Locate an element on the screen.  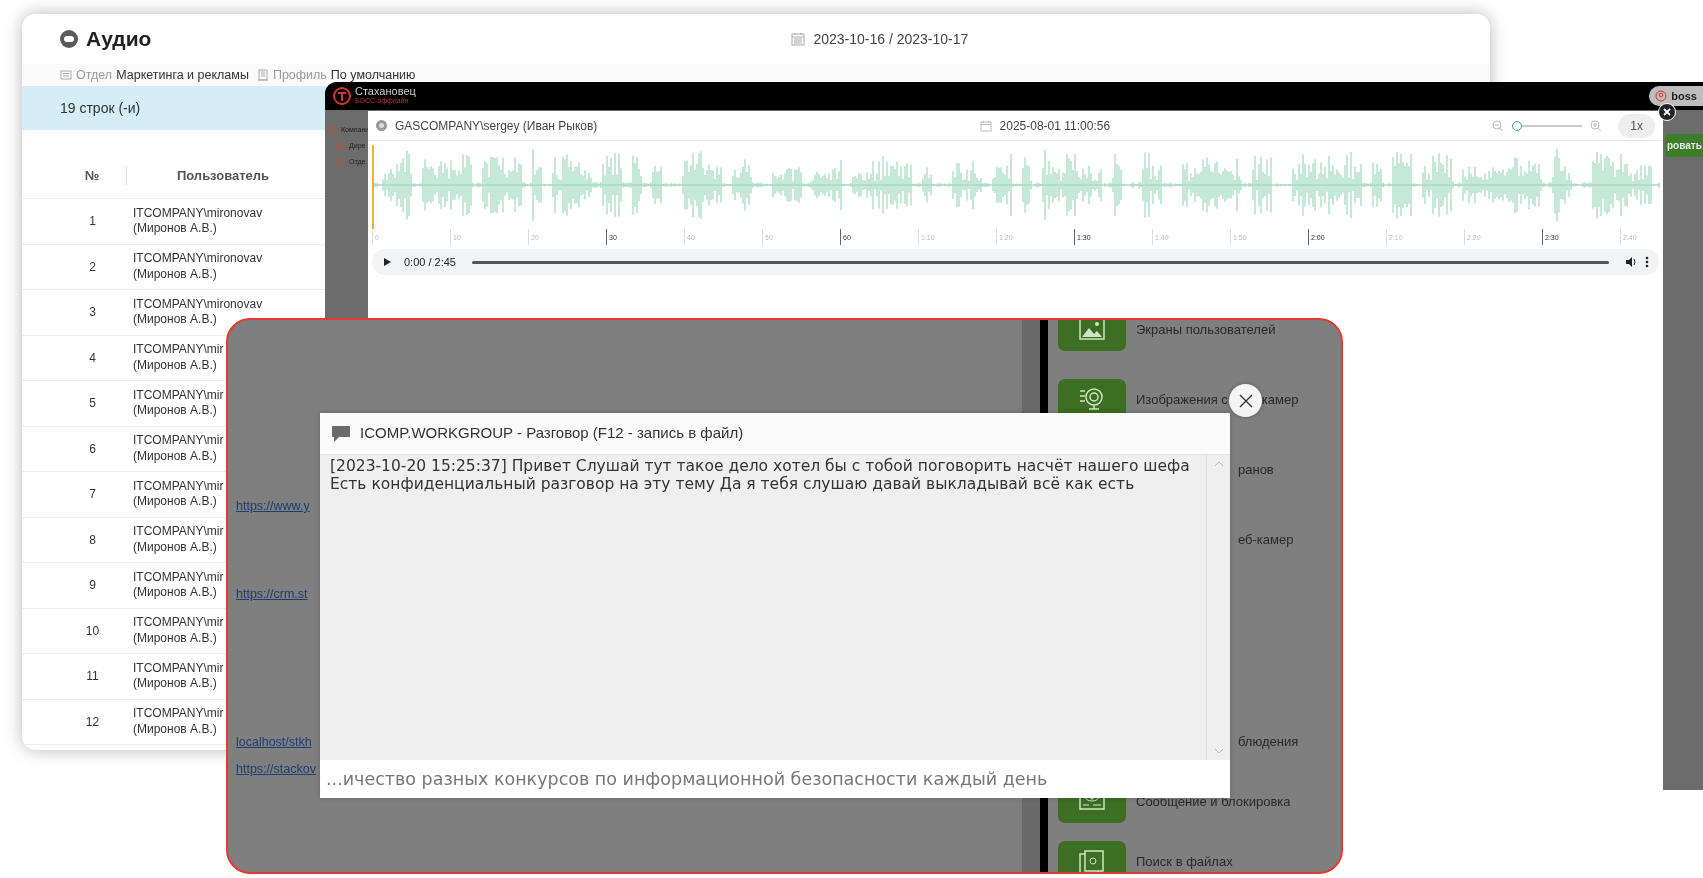
link: https://stackov is located at coordinates (276, 769).